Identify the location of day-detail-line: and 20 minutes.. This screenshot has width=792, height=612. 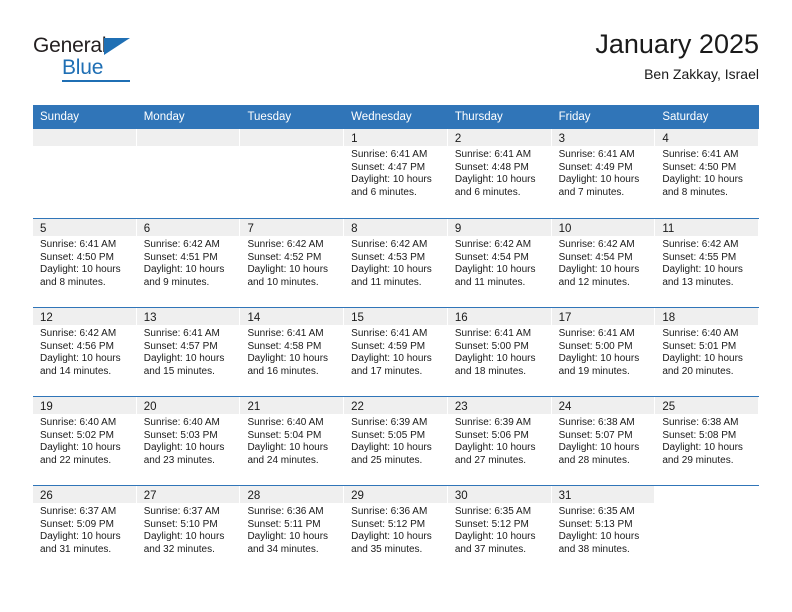
(698, 371).